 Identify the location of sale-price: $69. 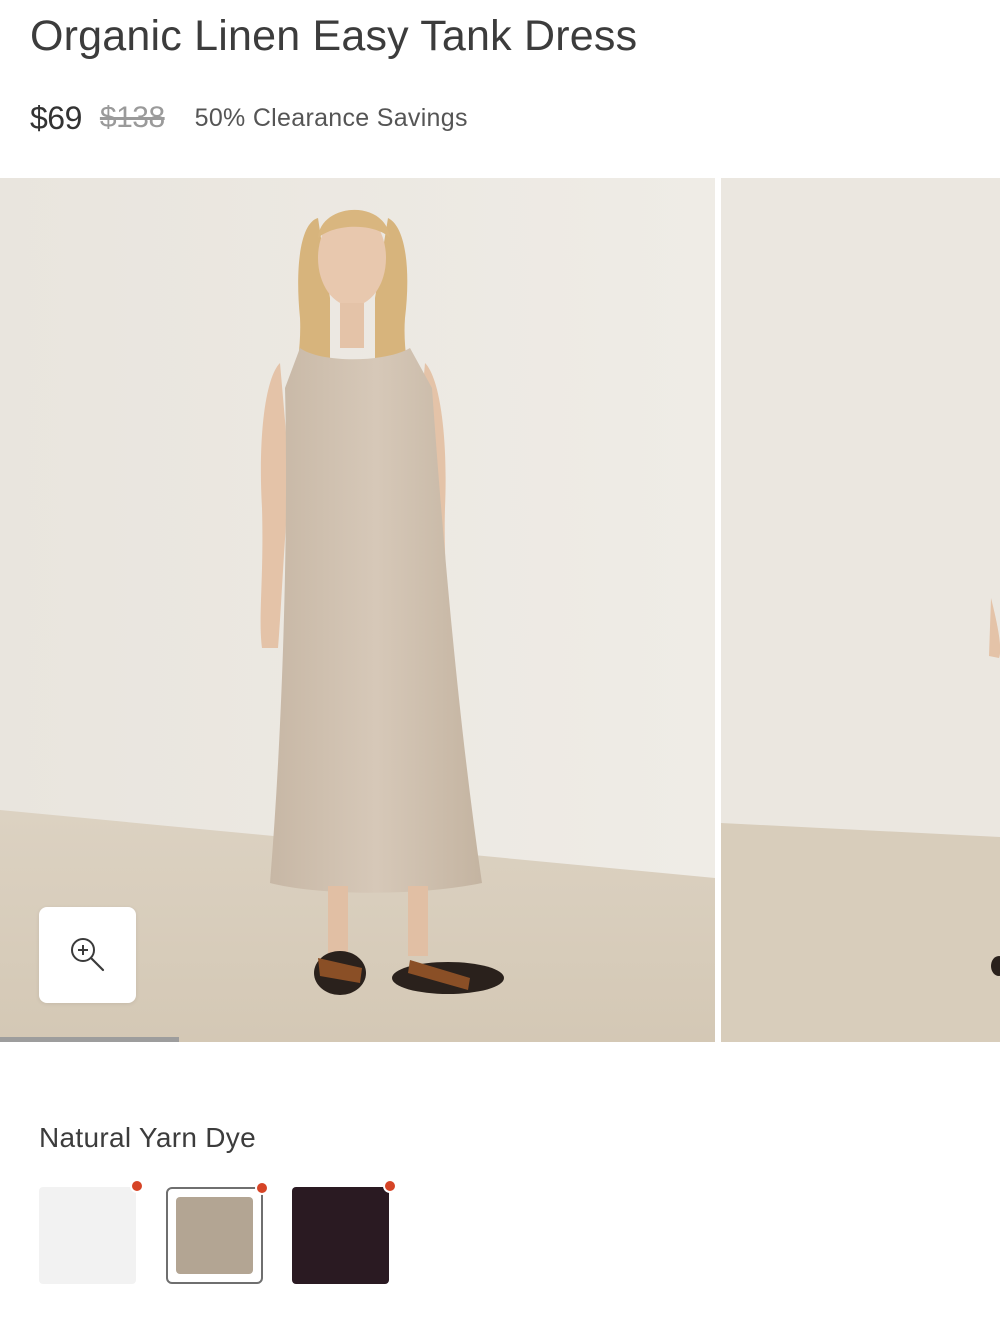
(56, 117).